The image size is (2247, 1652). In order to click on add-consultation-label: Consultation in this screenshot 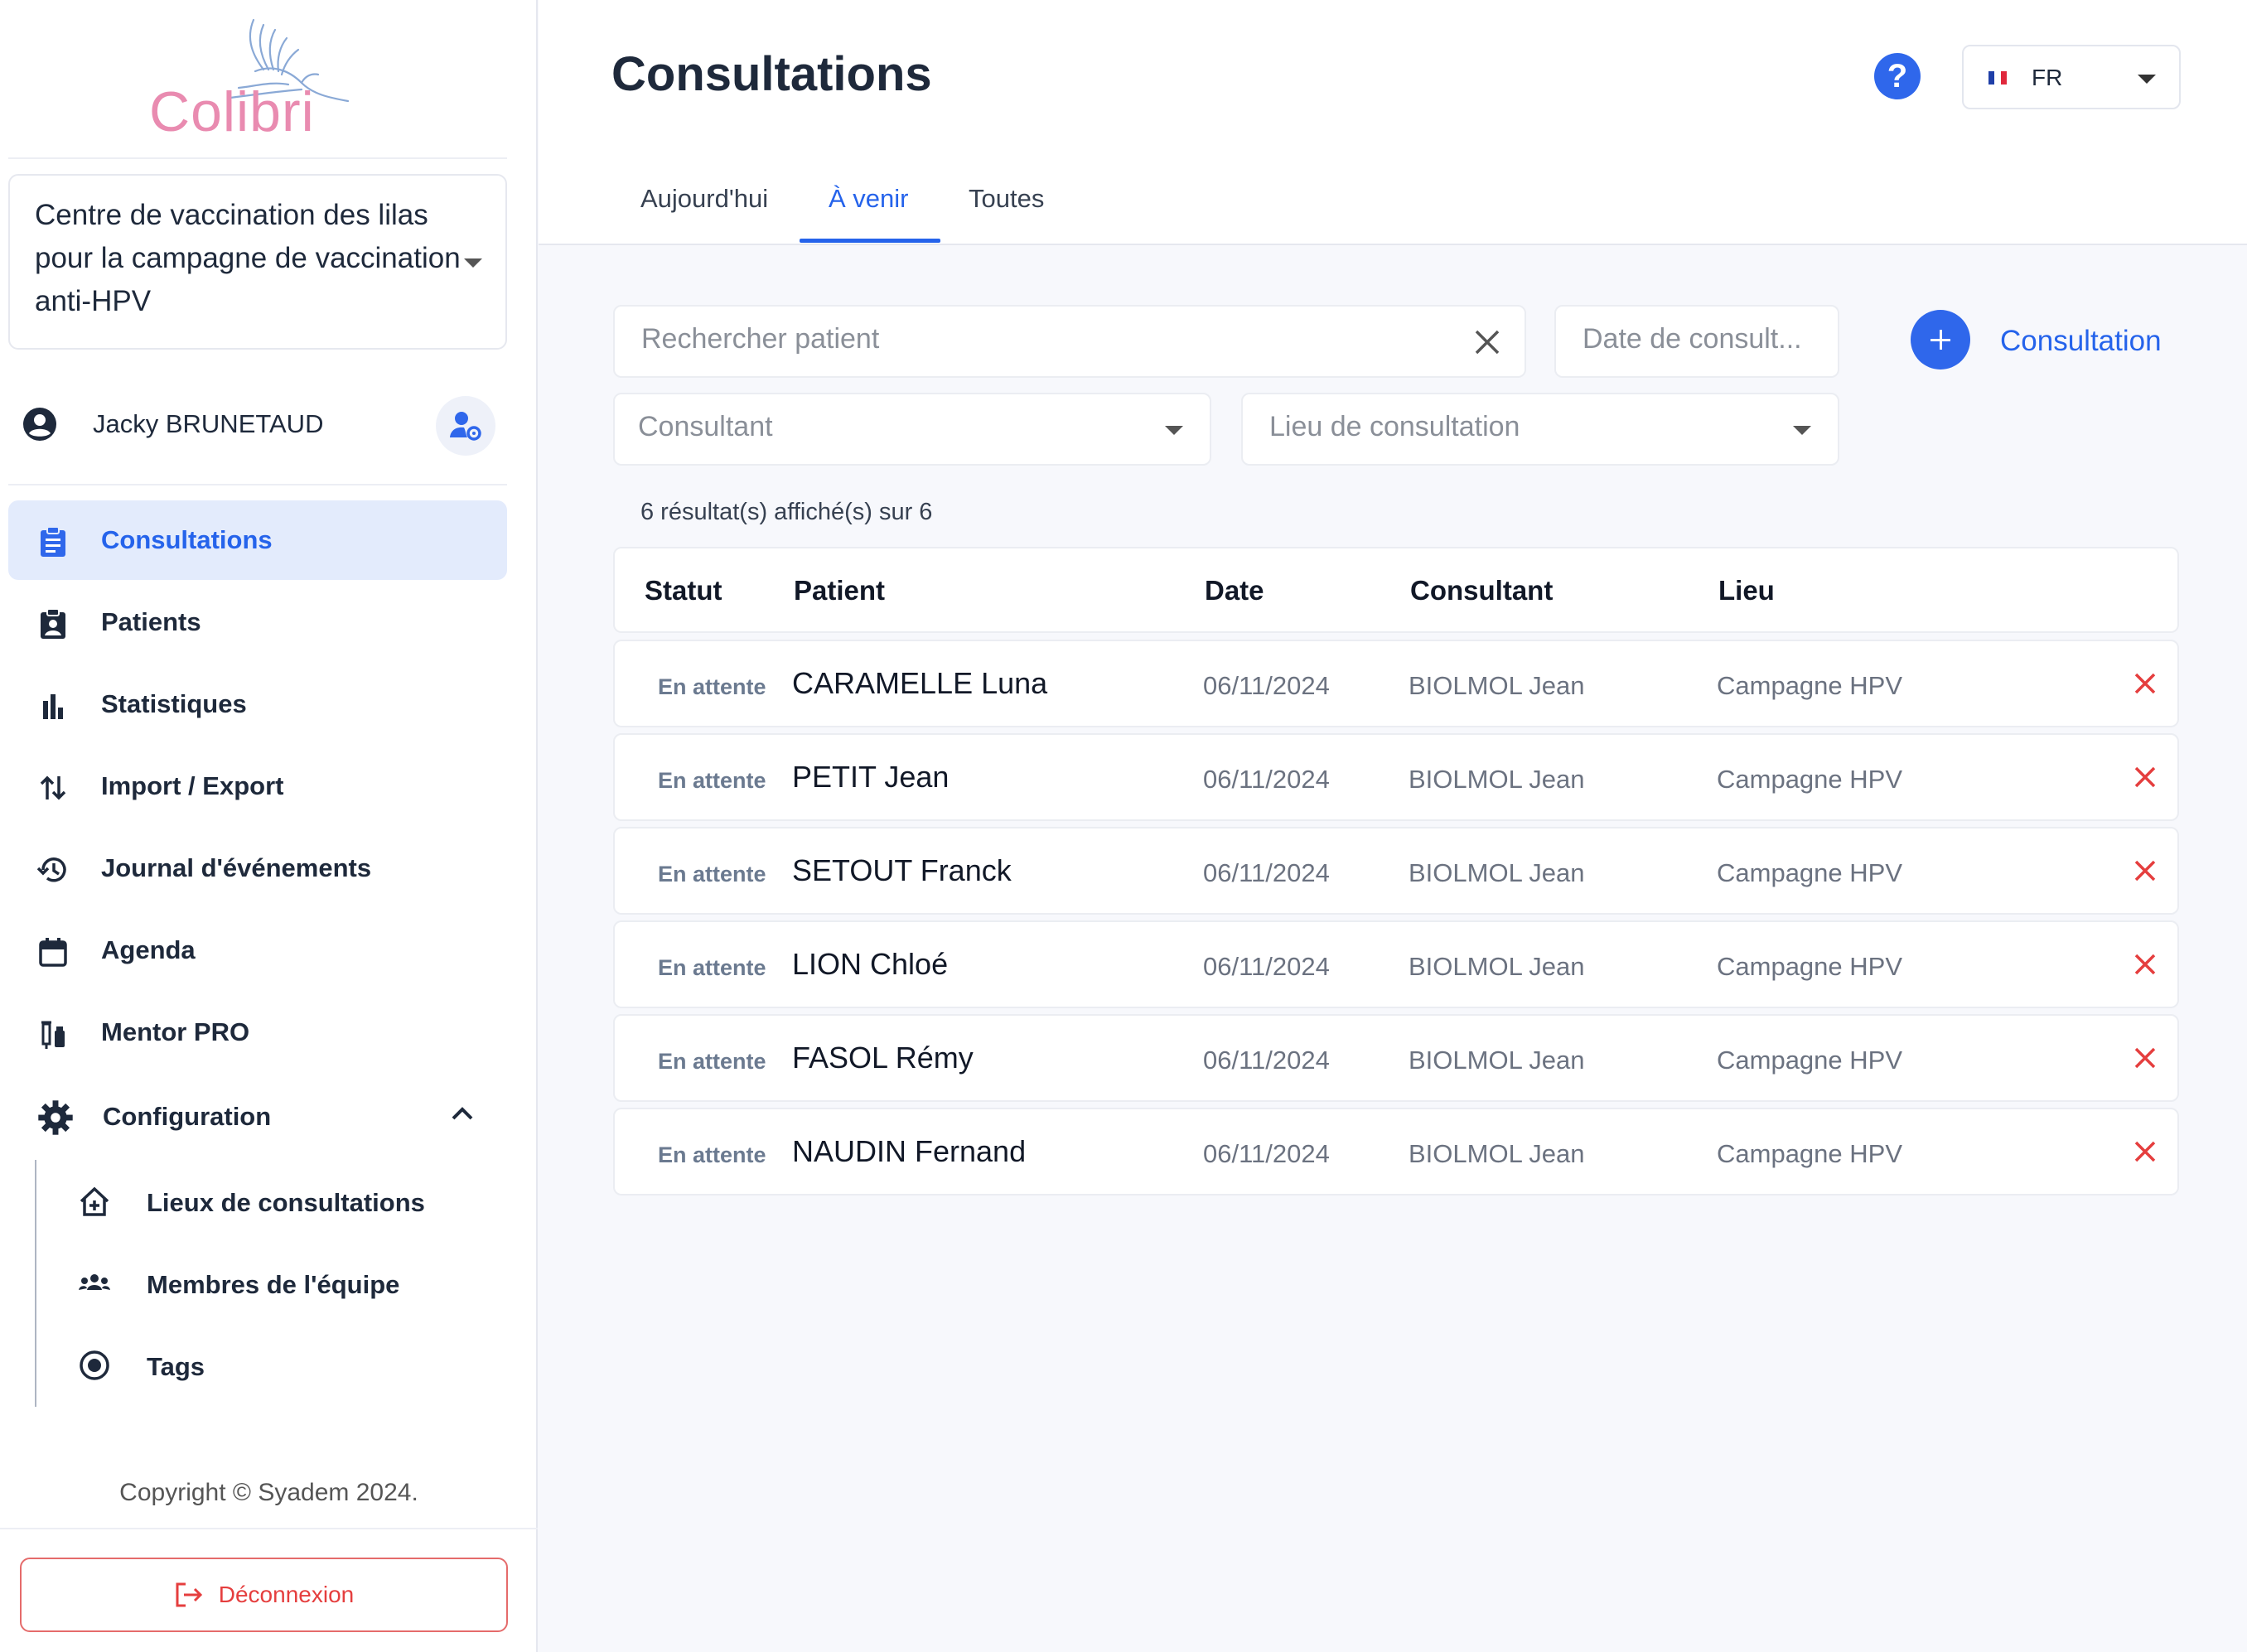, I will do `click(2081, 341)`.